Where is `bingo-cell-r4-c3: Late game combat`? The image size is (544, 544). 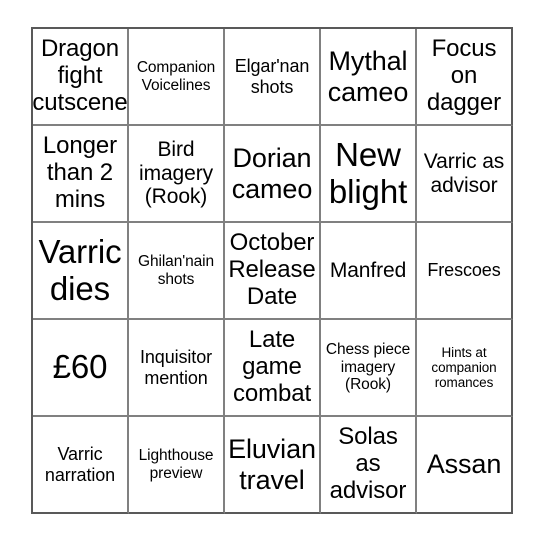 bingo-cell-r4-c3: Late game combat is located at coordinates (273, 368).